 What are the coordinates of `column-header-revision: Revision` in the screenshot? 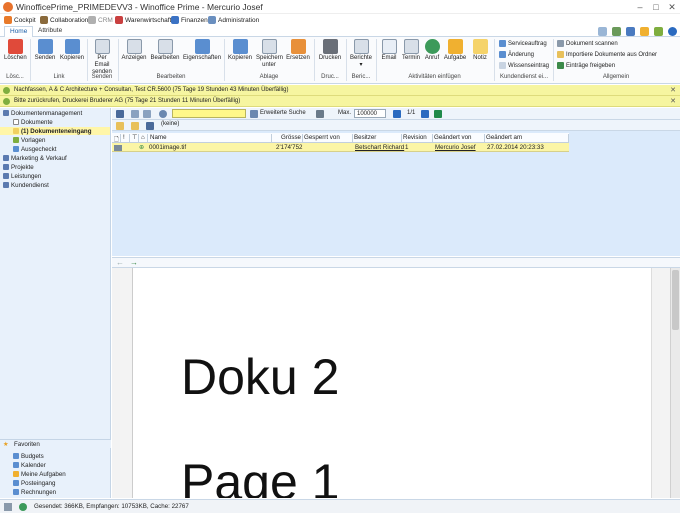 It's located at (417, 138).